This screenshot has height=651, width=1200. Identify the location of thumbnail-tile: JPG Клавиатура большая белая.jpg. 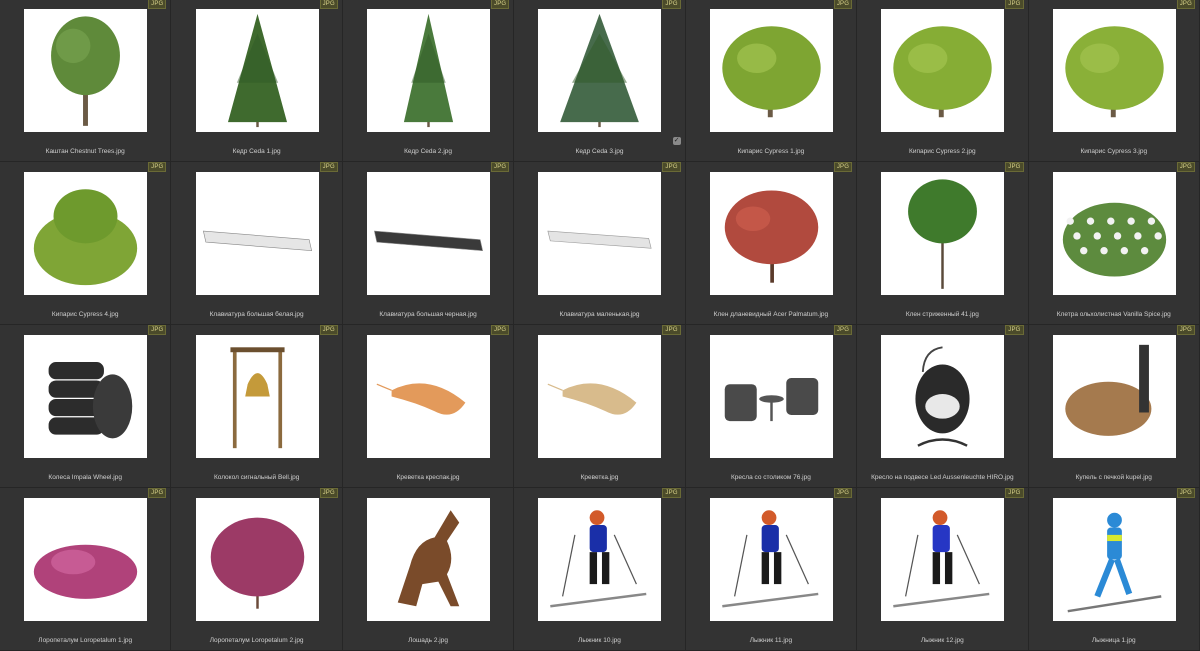
(257, 243).